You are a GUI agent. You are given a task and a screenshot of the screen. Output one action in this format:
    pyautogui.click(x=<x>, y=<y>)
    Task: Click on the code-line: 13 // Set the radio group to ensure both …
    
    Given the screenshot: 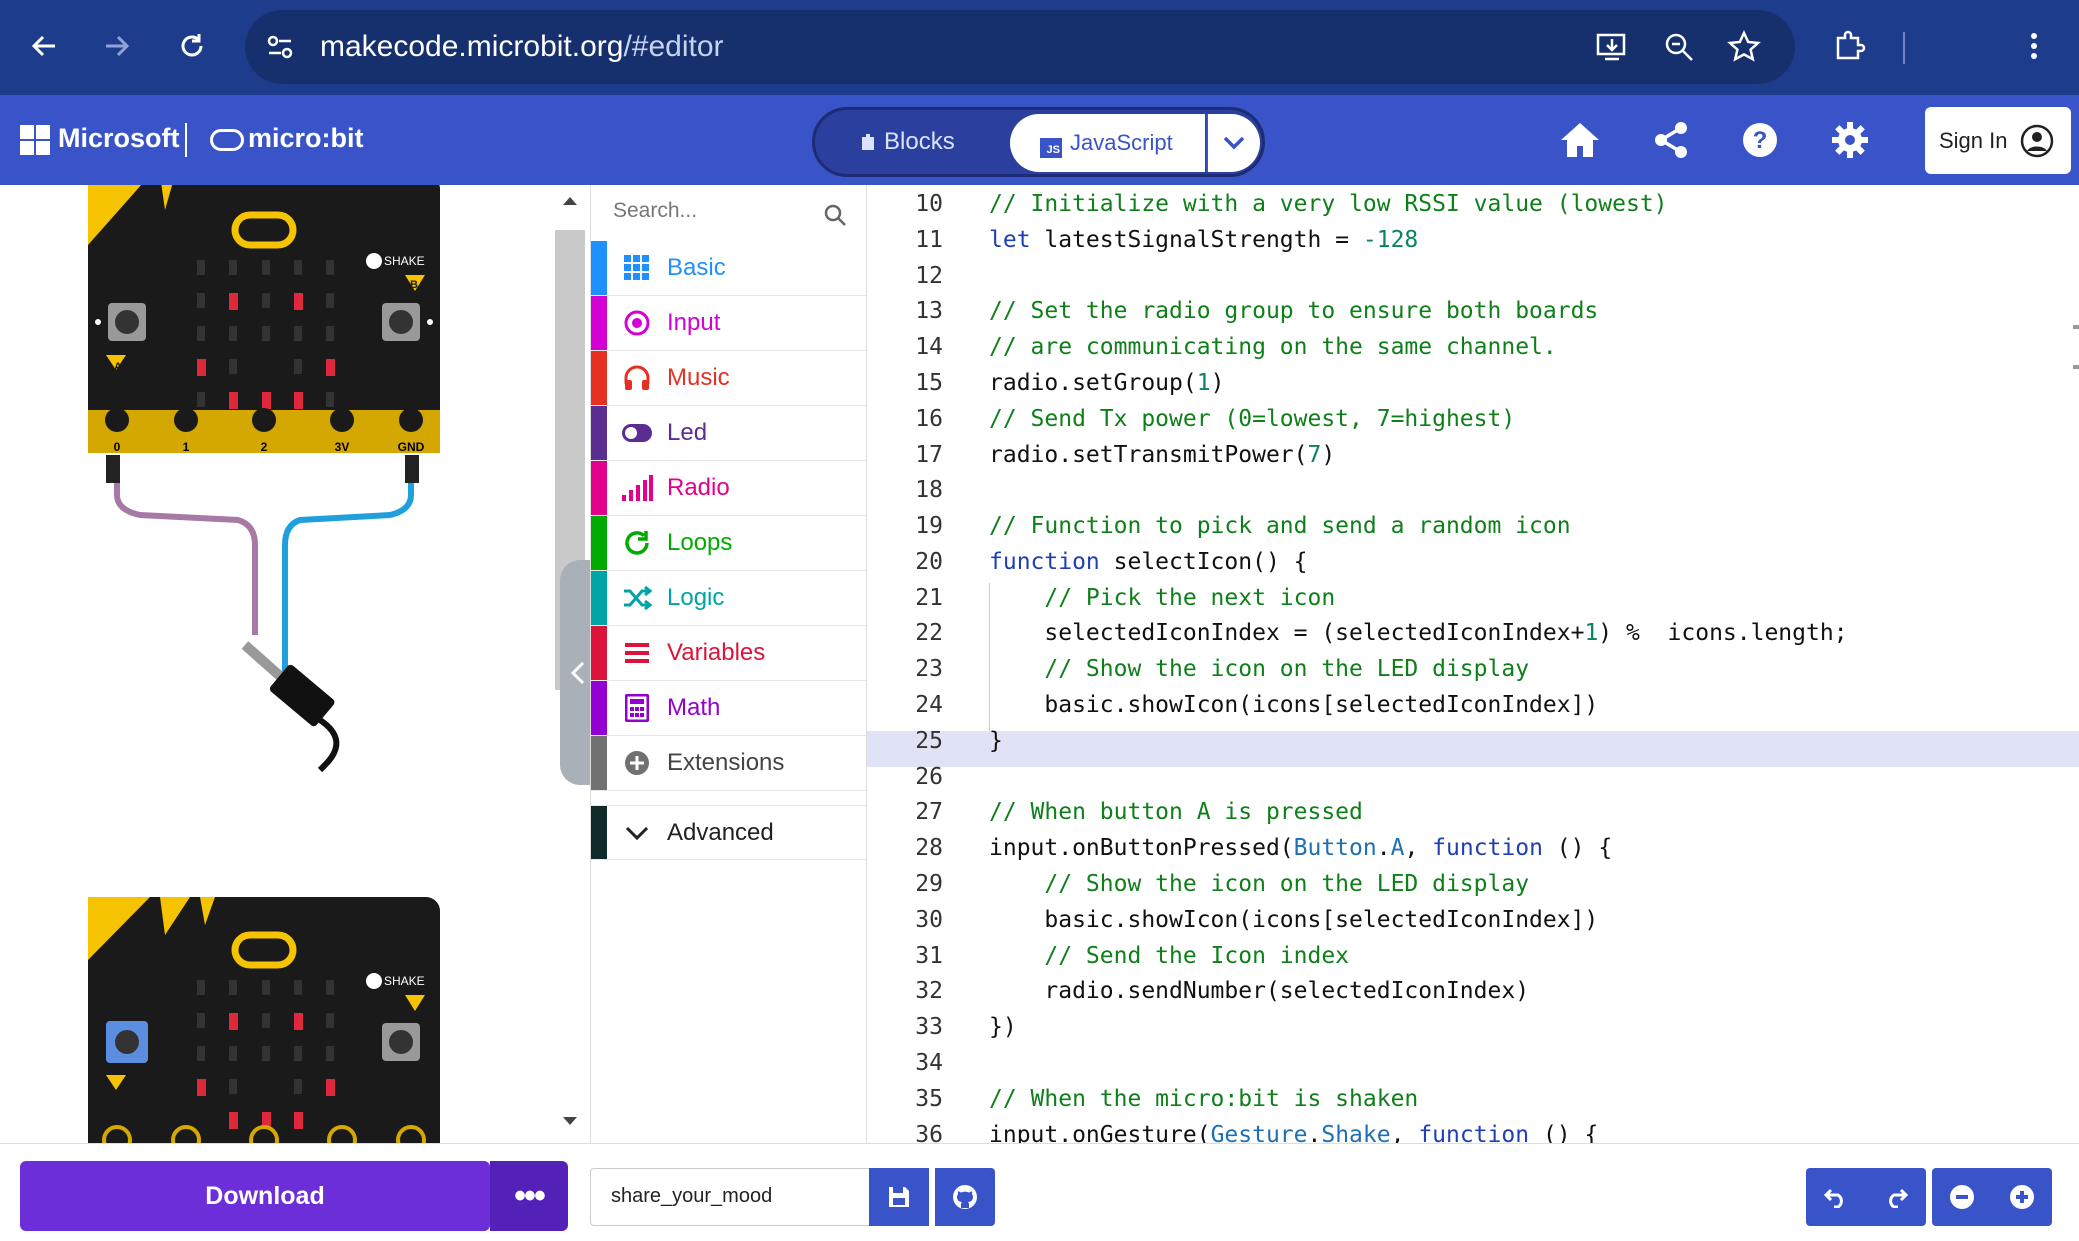 What is the action you would take?
    pyautogui.click(x=1473, y=312)
    